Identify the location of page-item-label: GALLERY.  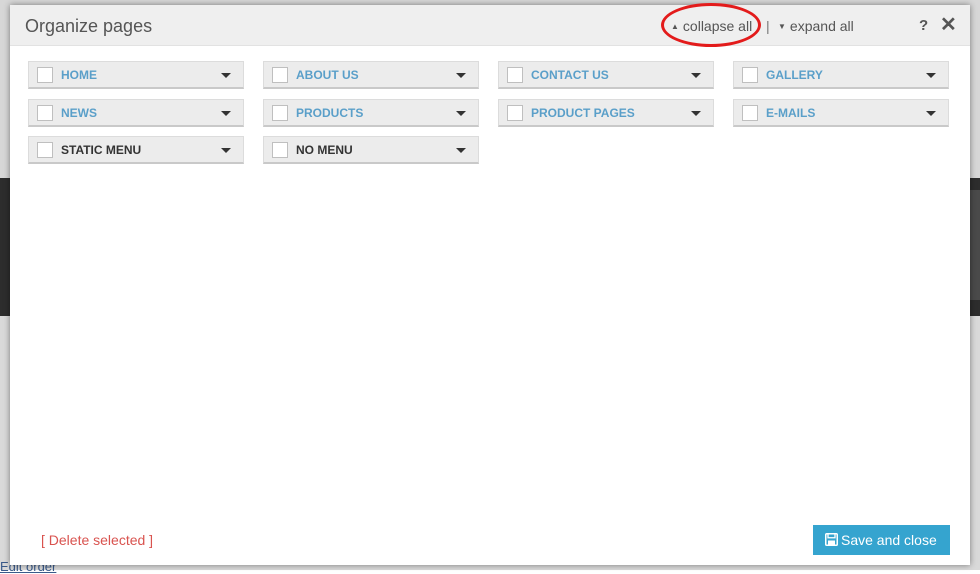
(794, 75).